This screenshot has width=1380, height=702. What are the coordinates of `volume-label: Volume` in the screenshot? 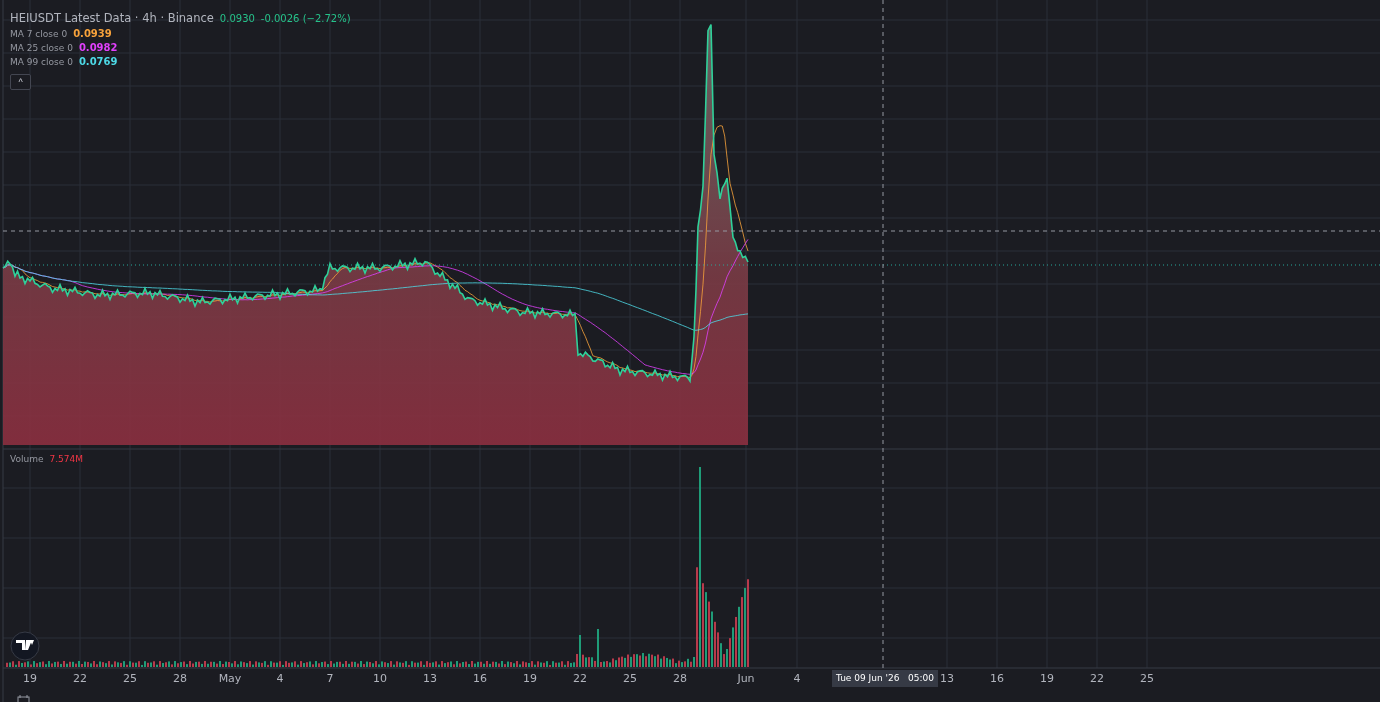 It's located at (27, 459).